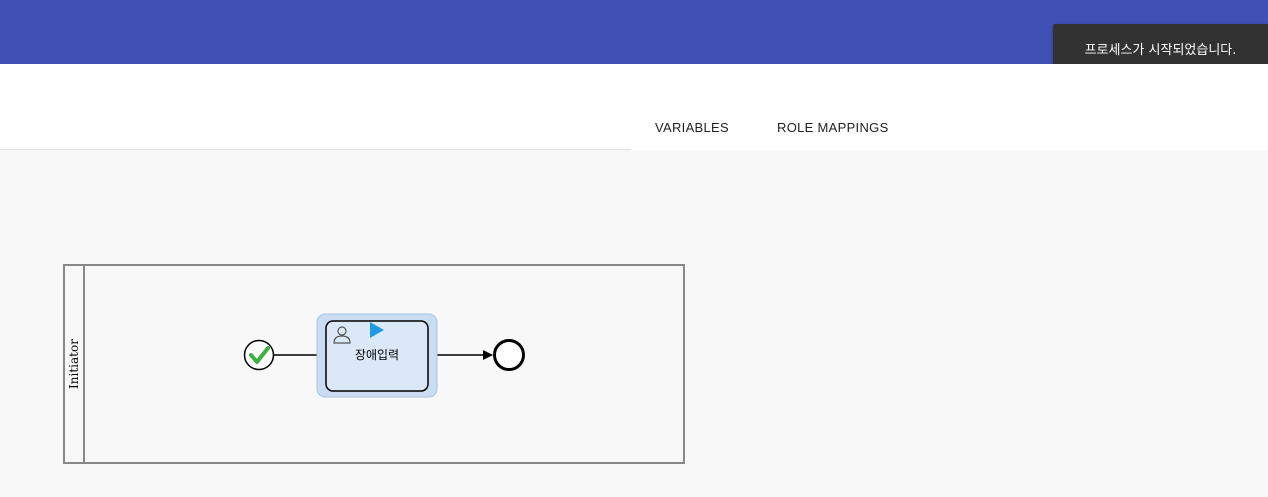 The height and width of the screenshot is (497, 1268). What do you see at coordinates (259, 355) in the screenshot?
I see `start-event` at bounding box center [259, 355].